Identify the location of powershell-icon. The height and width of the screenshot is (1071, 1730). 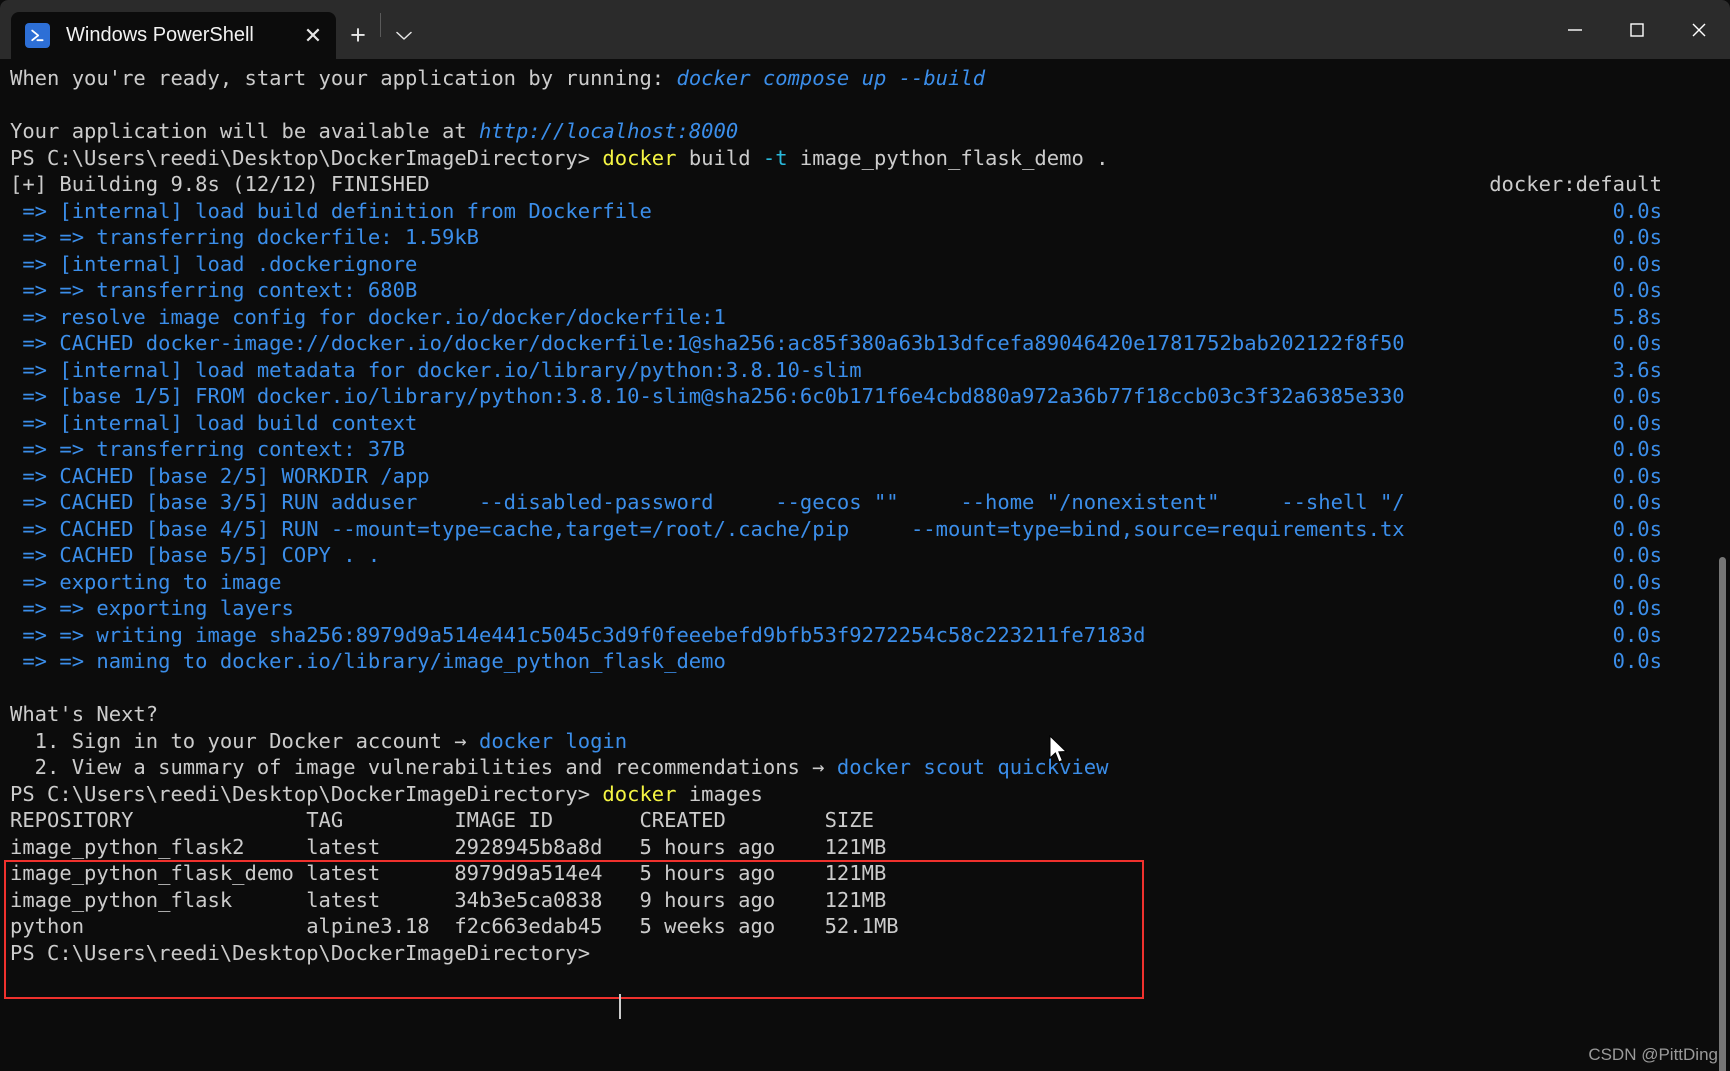
(37, 35).